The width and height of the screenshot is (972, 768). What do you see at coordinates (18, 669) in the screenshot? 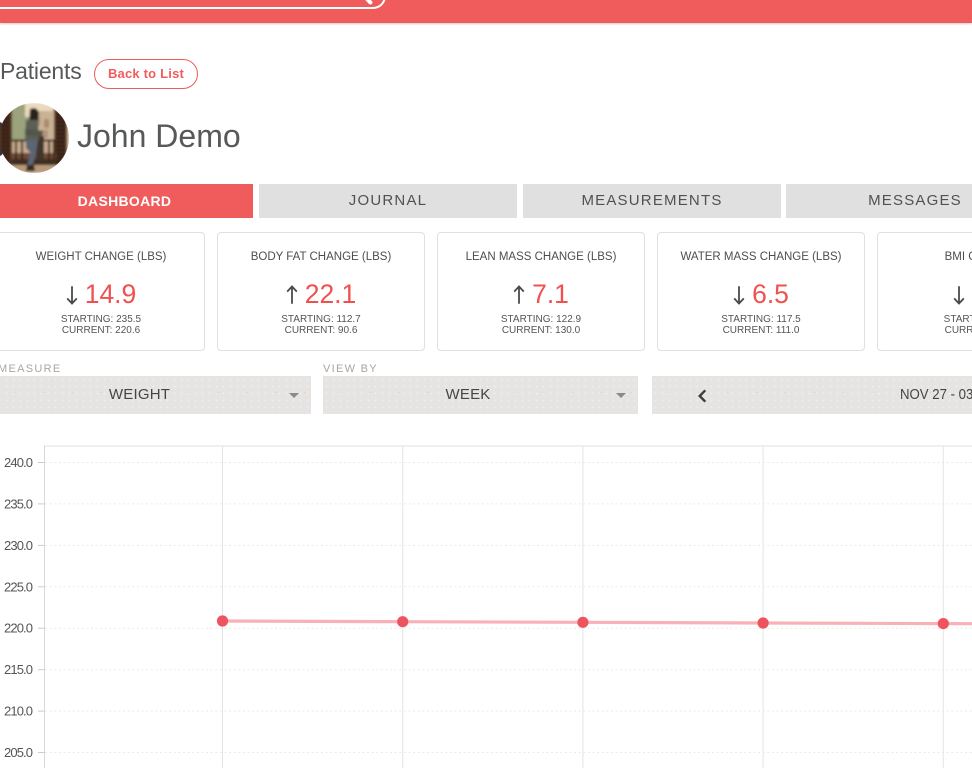
I see `svg-text: 215.0` at bounding box center [18, 669].